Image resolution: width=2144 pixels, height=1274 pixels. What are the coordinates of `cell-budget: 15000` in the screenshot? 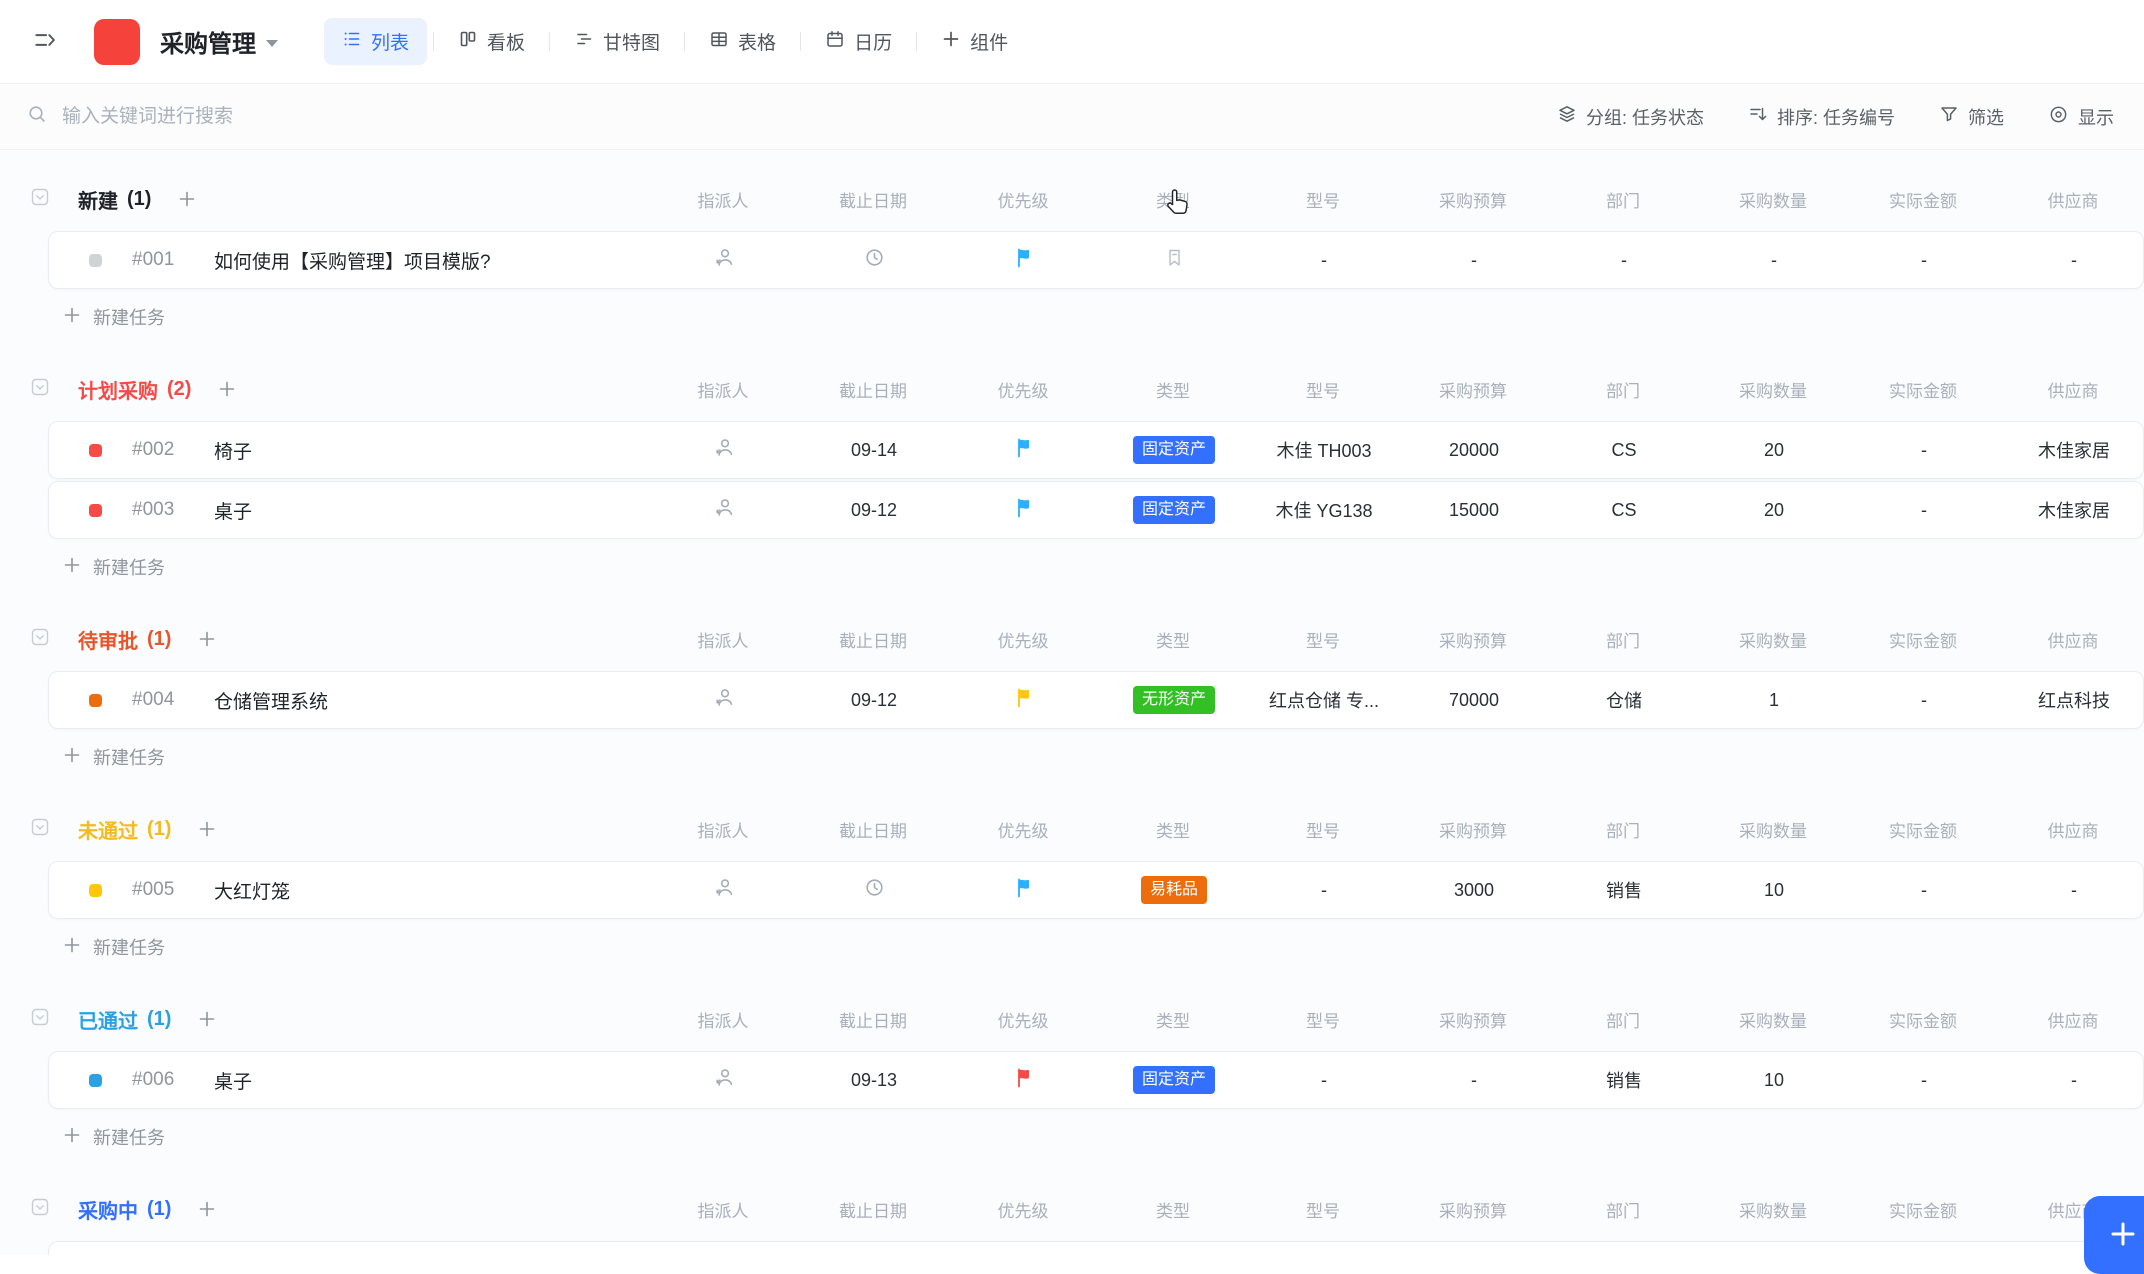 It's located at (1474, 510).